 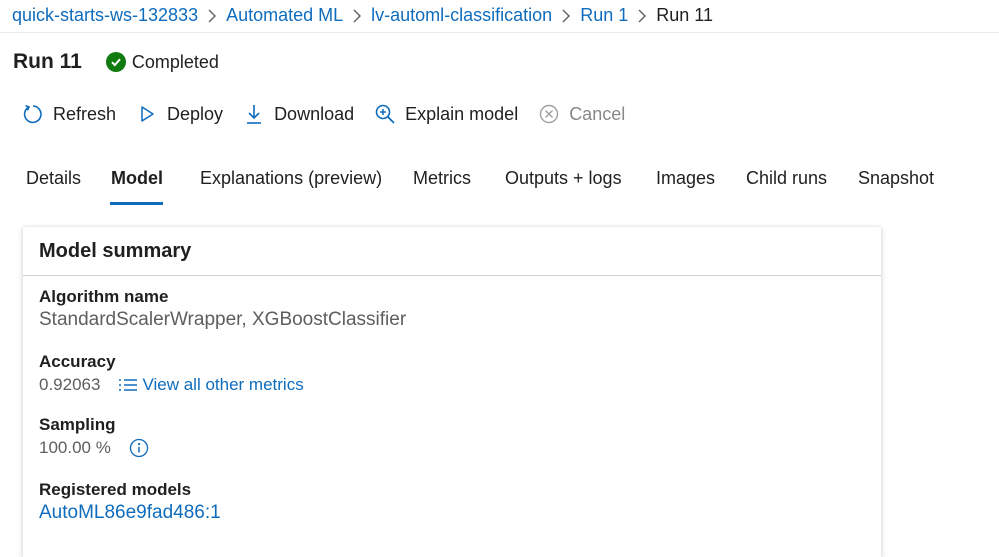 What do you see at coordinates (442, 178) in the screenshot?
I see `tab-metrics: Metrics` at bounding box center [442, 178].